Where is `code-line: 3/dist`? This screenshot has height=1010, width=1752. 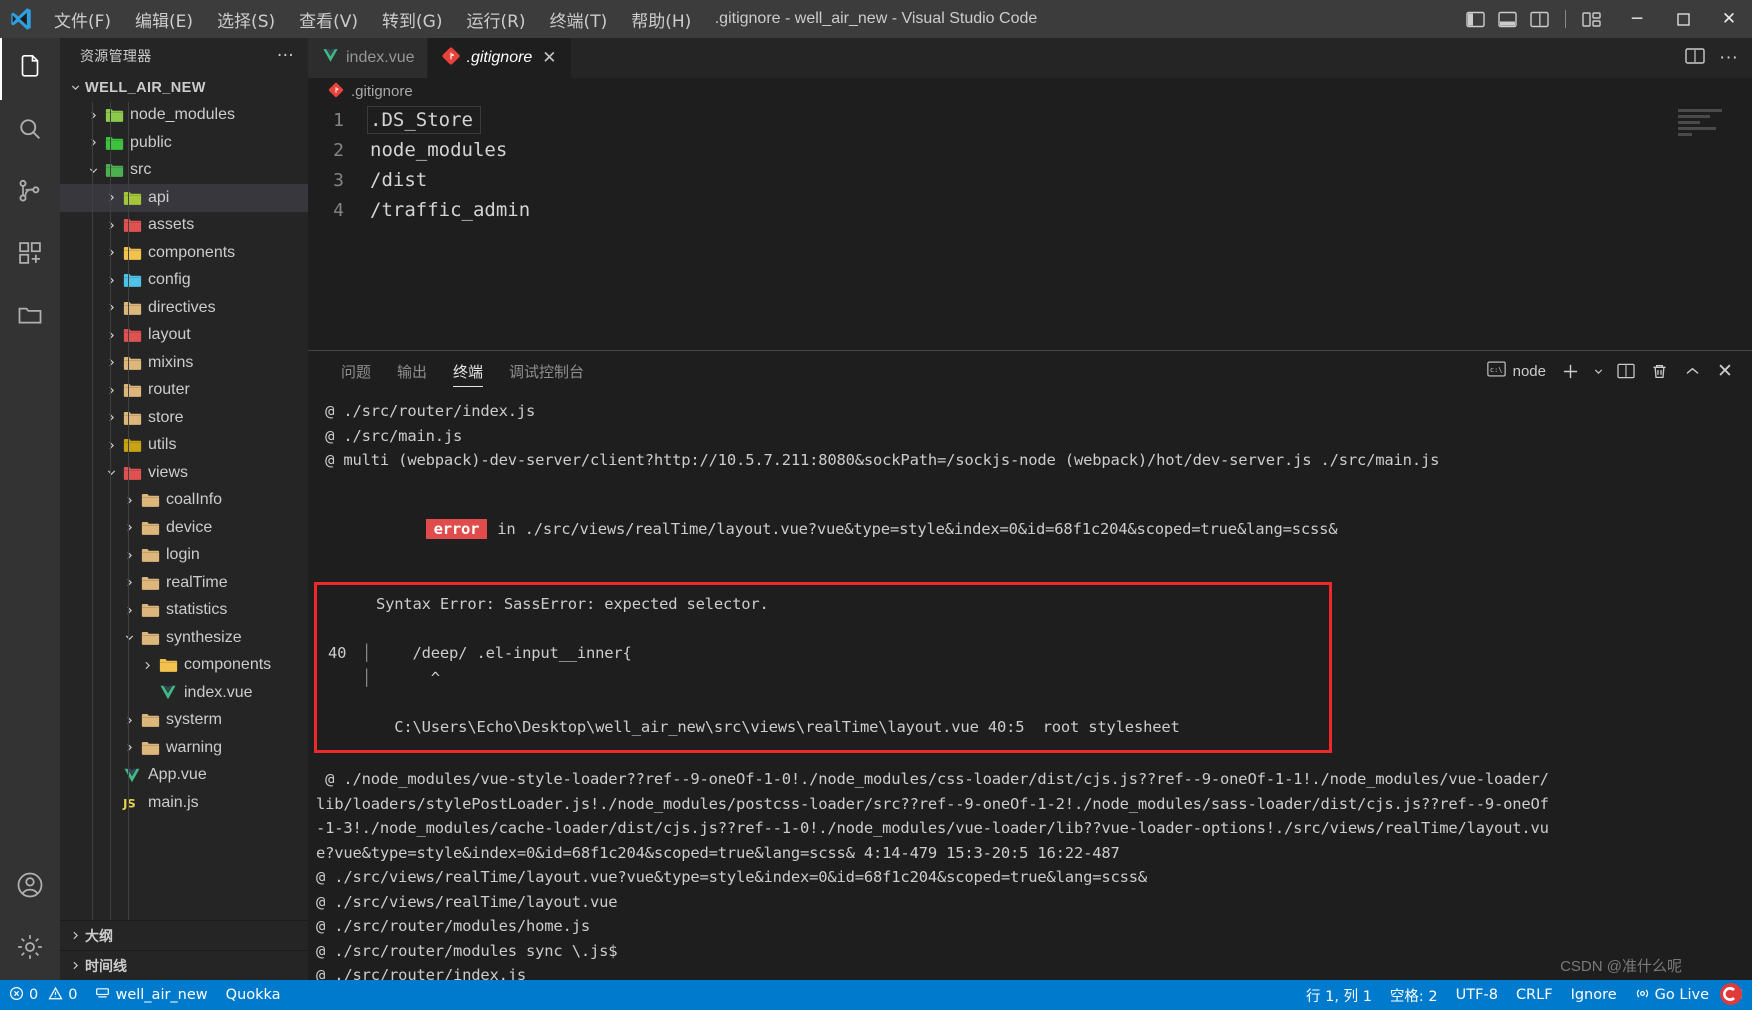 code-line: 3/dist is located at coordinates (1030, 180).